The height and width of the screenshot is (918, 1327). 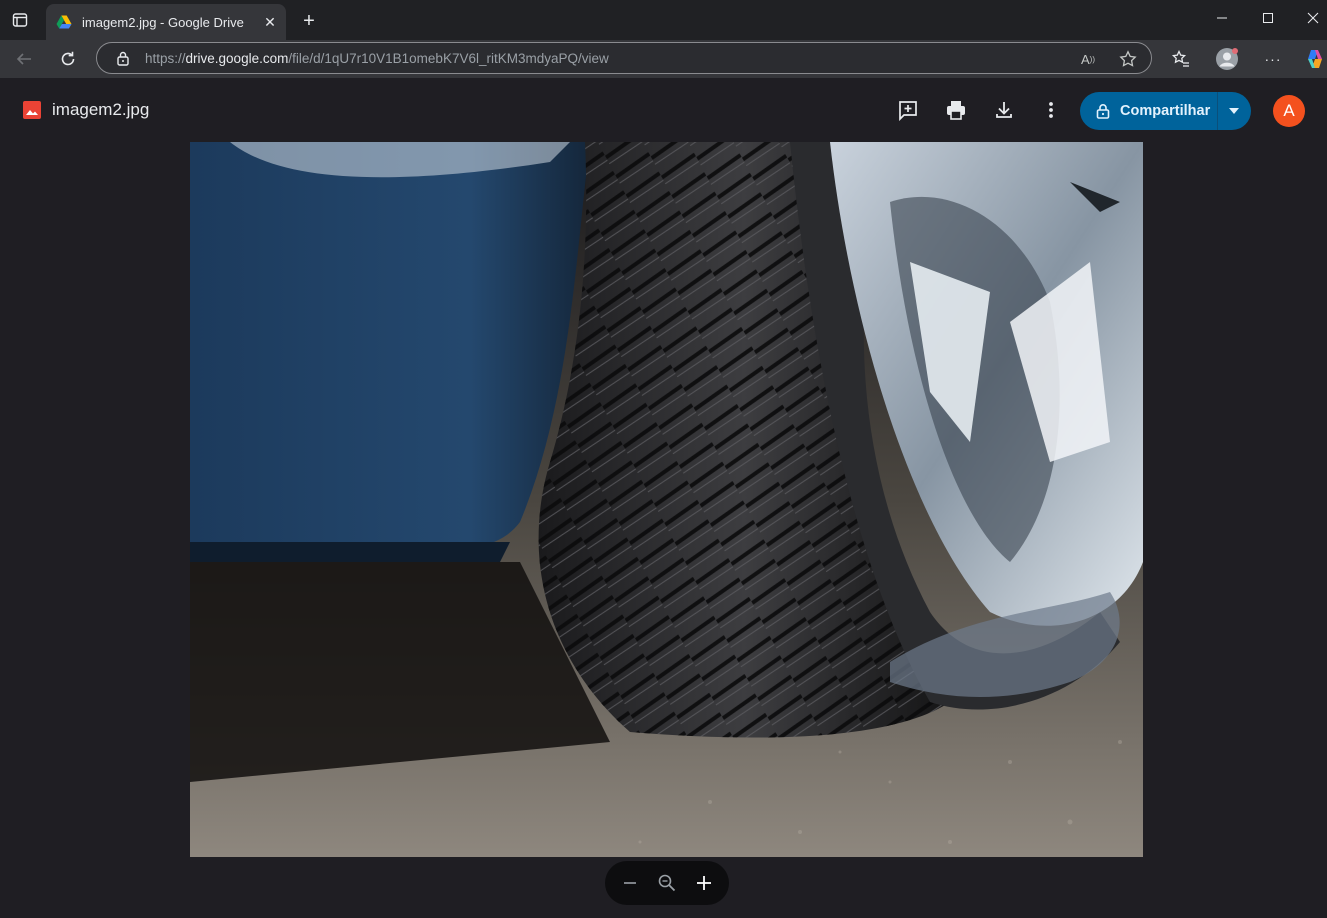 I want to click on file-name: imagem2.jpg, so click(x=101, y=109).